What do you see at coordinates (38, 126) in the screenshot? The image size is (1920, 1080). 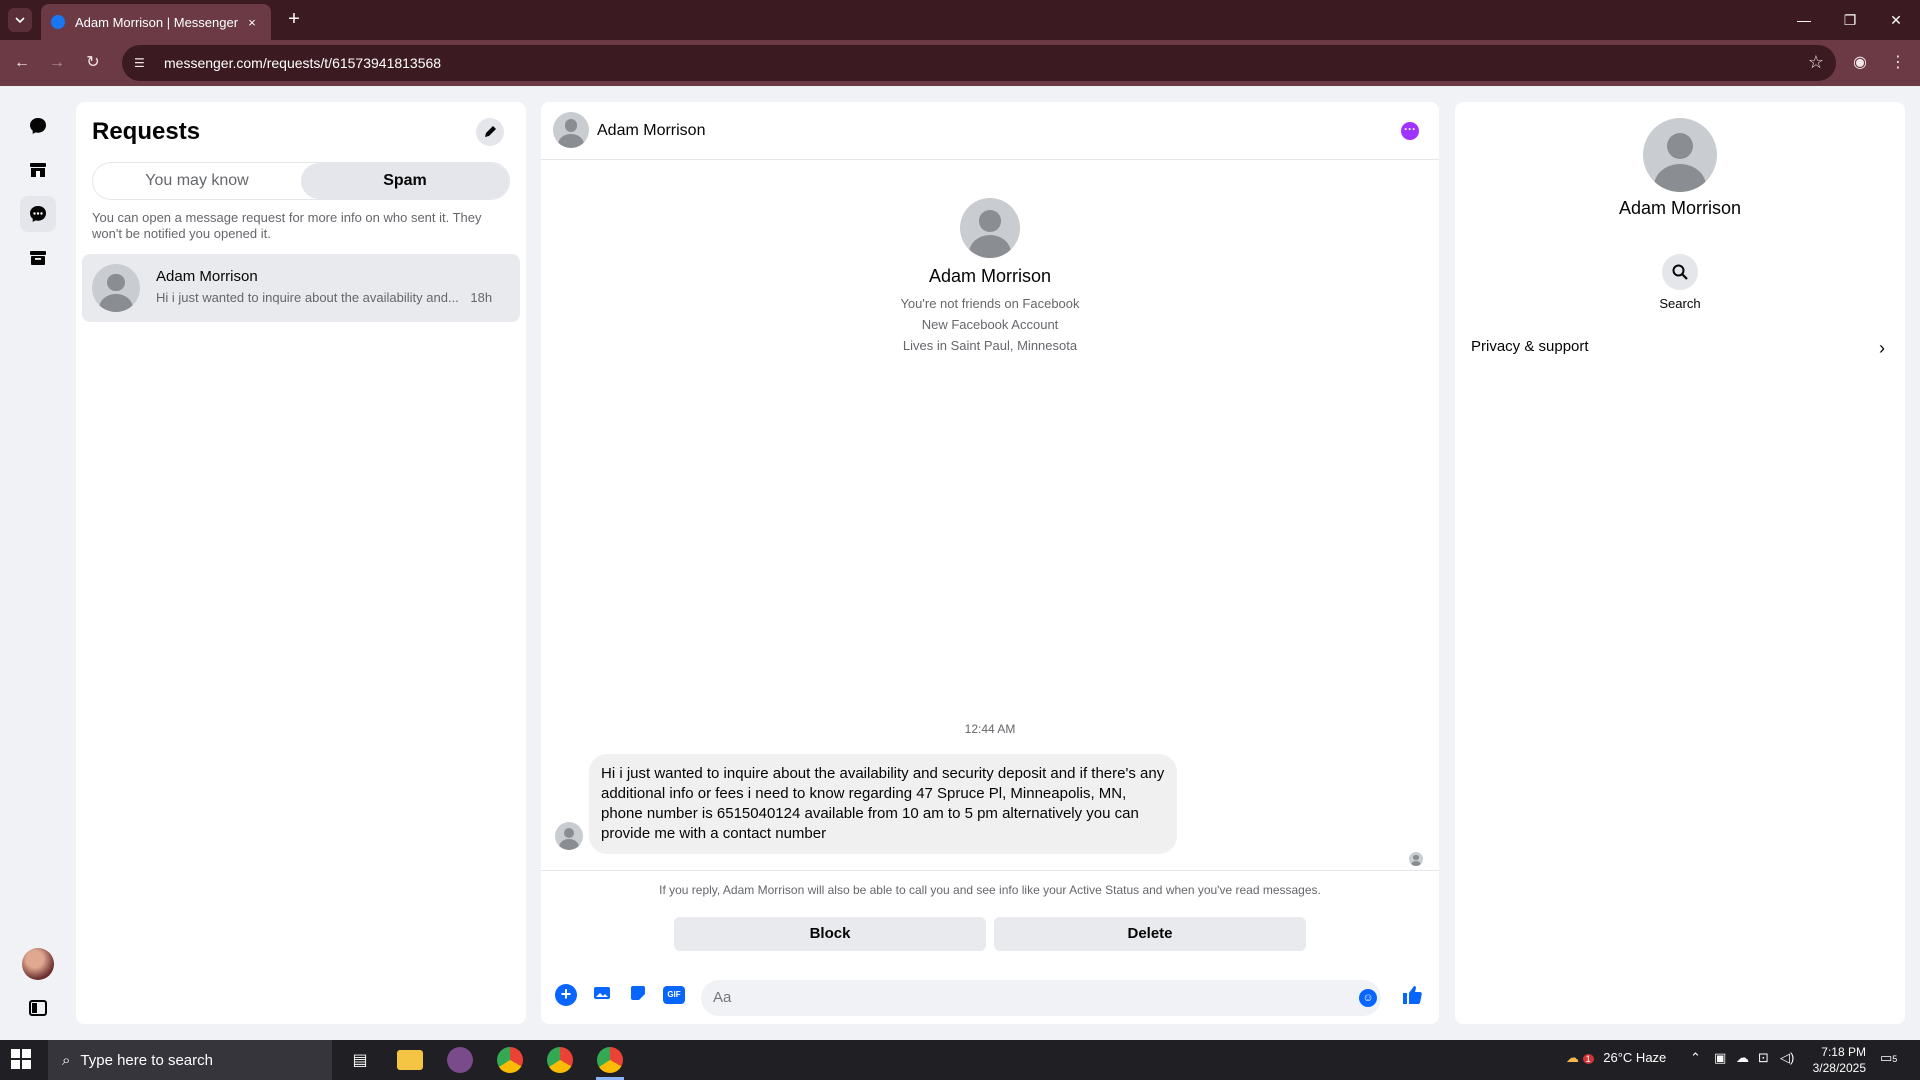 I see `chats-icon` at bounding box center [38, 126].